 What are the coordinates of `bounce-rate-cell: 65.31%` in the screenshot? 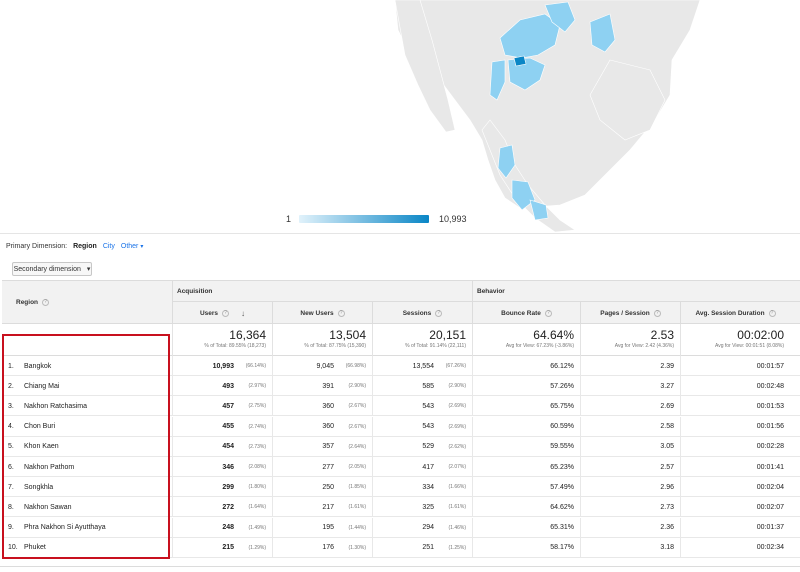 It's located at (526, 527).